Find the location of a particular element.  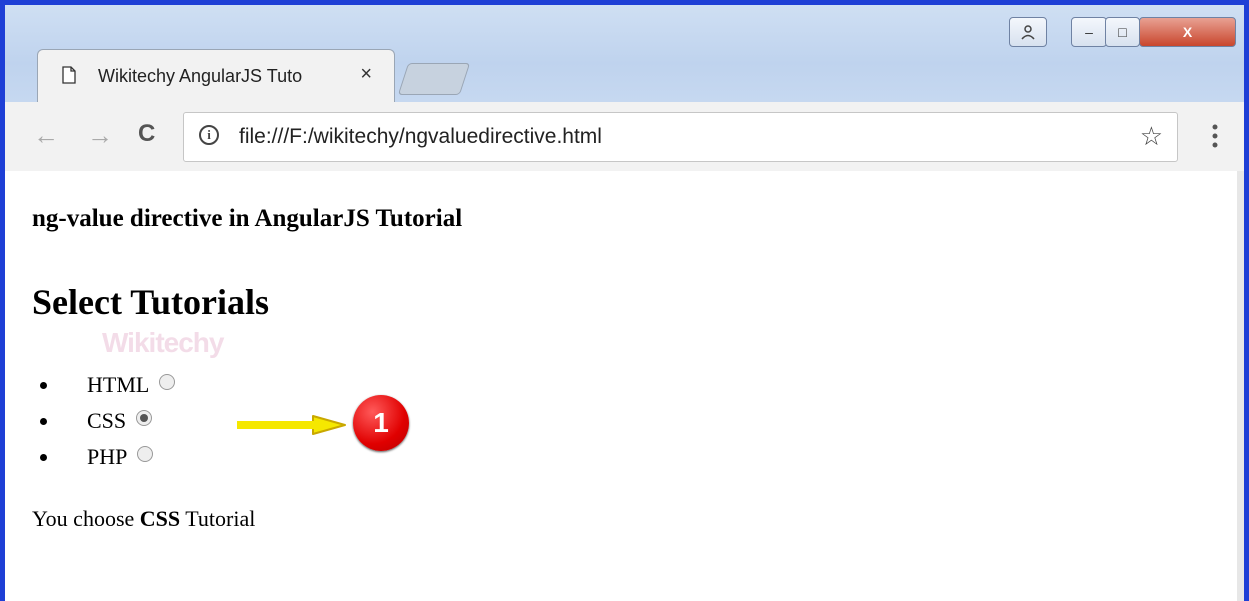

annotation-badge: 1 is located at coordinates (381, 423).